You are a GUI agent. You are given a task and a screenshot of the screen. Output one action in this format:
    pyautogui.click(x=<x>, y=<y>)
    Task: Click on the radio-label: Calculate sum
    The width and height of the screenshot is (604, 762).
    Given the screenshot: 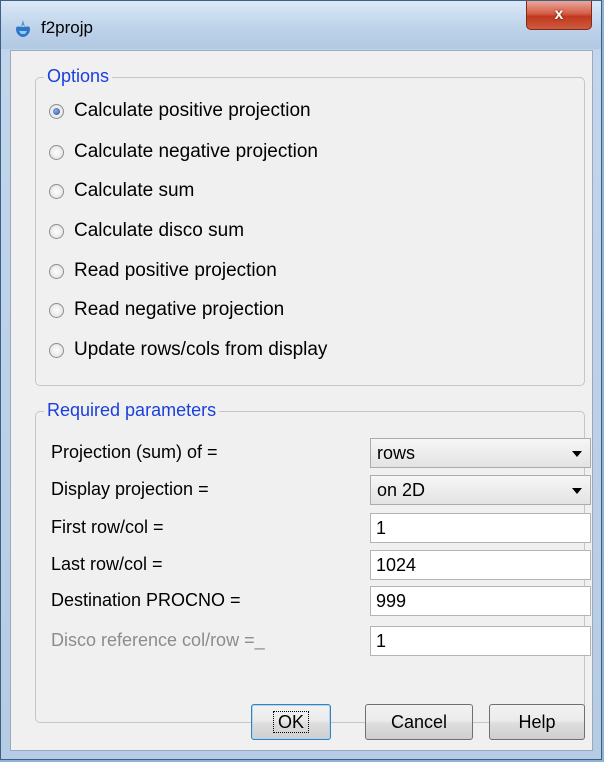 What is the action you would take?
    pyautogui.click(x=134, y=190)
    